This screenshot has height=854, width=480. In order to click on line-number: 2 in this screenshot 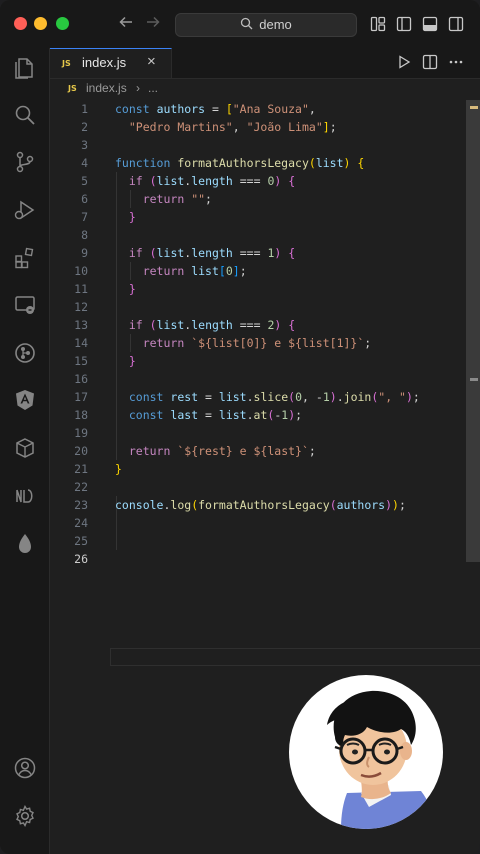, I will do `click(84, 127)`.